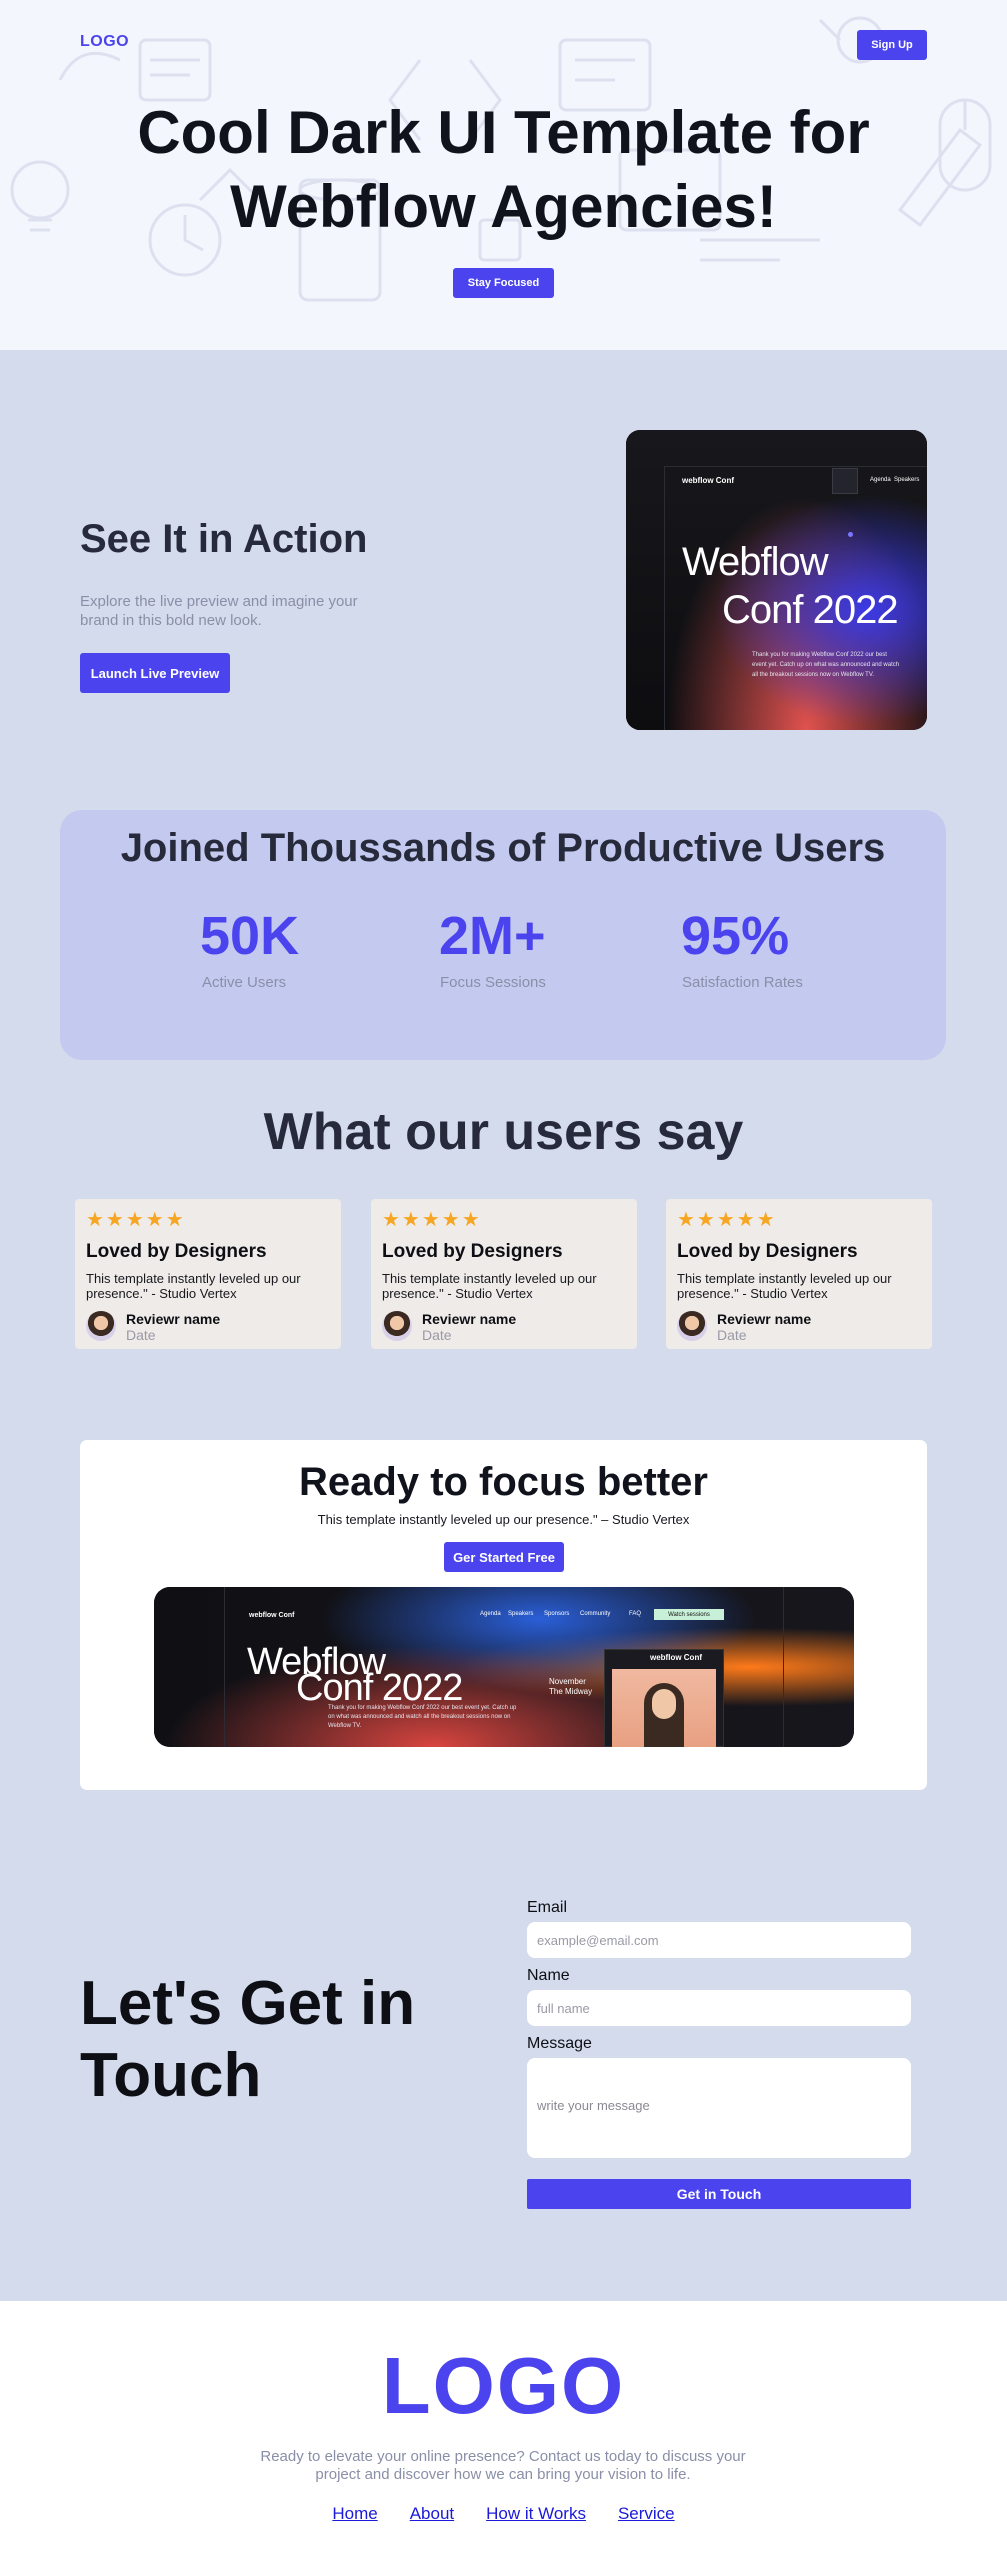 This screenshot has width=1007, height=2550. What do you see at coordinates (224, 539) in the screenshot?
I see `action-title: See It in Action` at bounding box center [224, 539].